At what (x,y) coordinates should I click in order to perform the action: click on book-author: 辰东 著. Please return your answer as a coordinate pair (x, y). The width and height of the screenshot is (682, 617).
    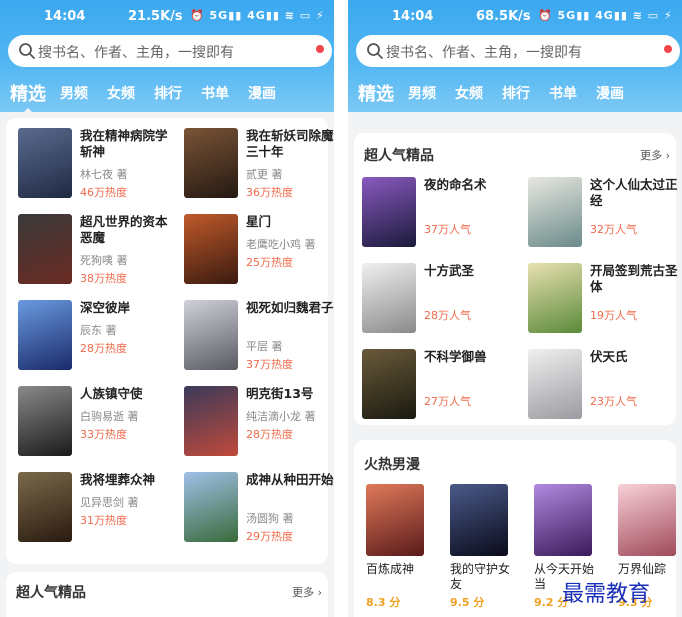
    Looking at the image, I should click on (98, 330).